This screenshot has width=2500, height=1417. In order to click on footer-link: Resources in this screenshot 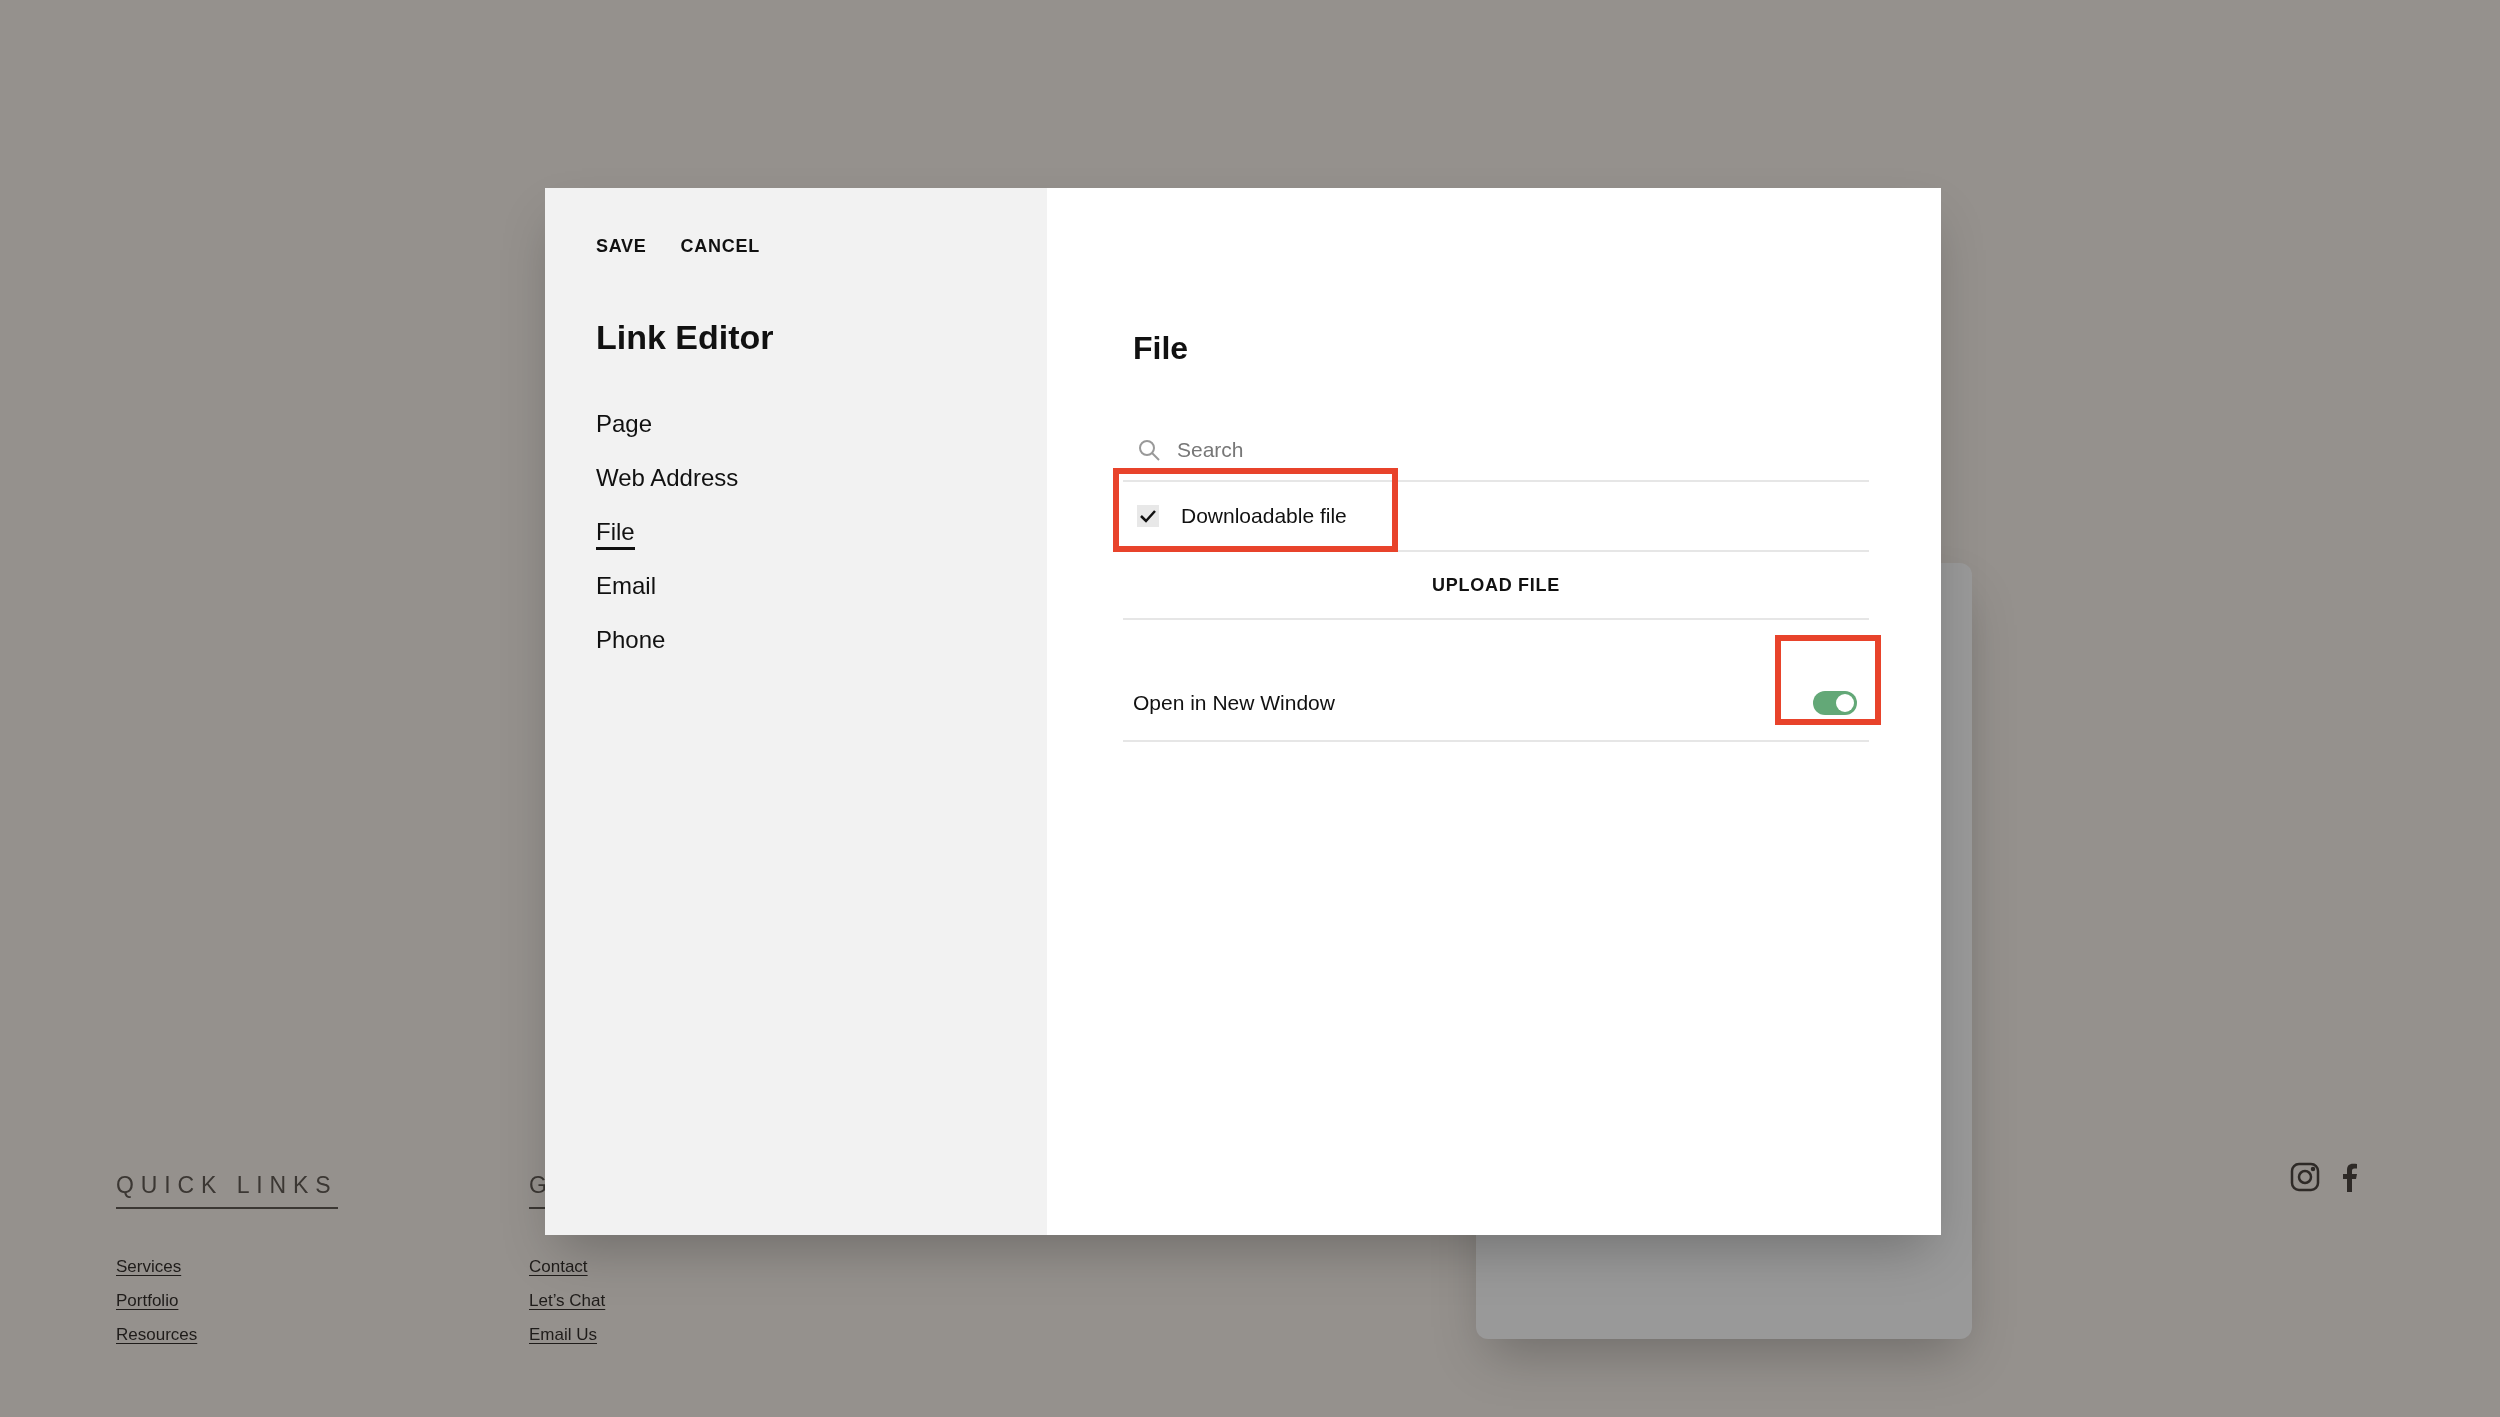, I will do `click(157, 1334)`.